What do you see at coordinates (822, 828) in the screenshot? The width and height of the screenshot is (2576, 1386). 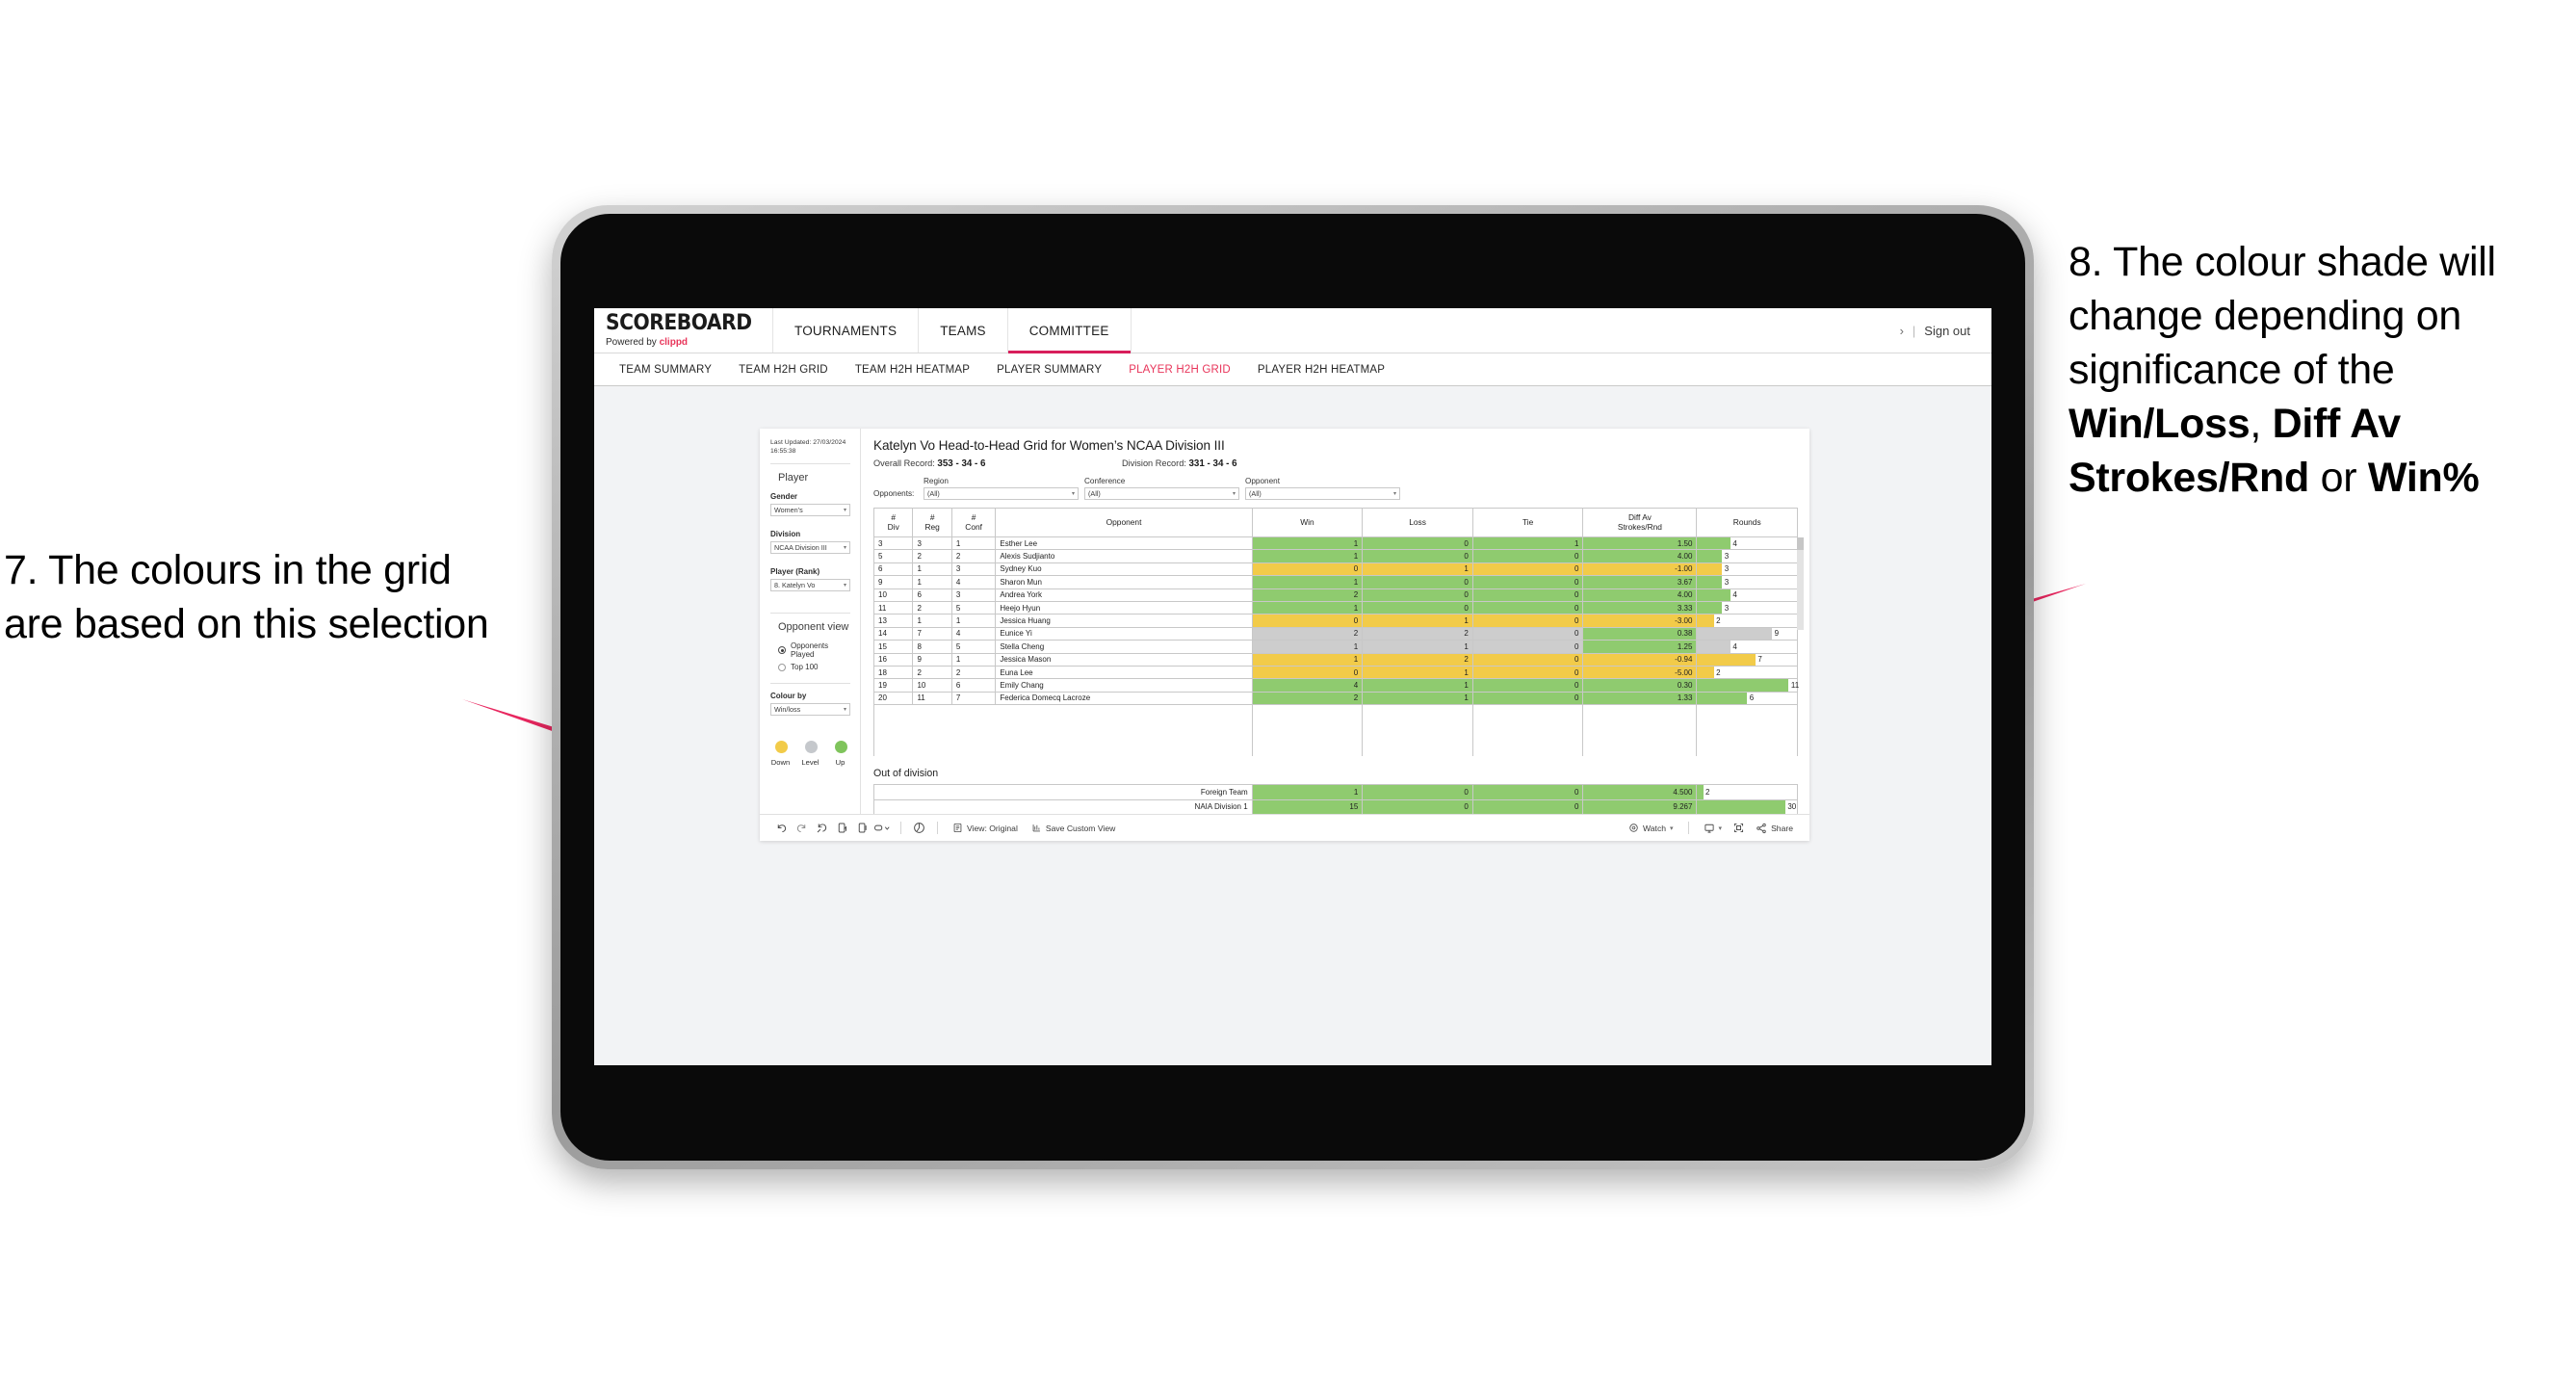 I see `revert-icon` at bounding box center [822, 828].